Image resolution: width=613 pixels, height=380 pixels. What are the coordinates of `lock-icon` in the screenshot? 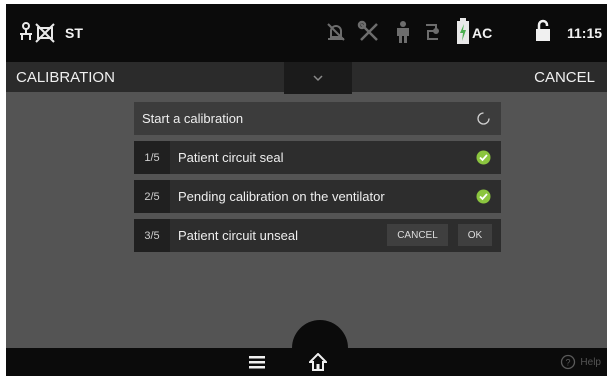 It's located at (543, 31).